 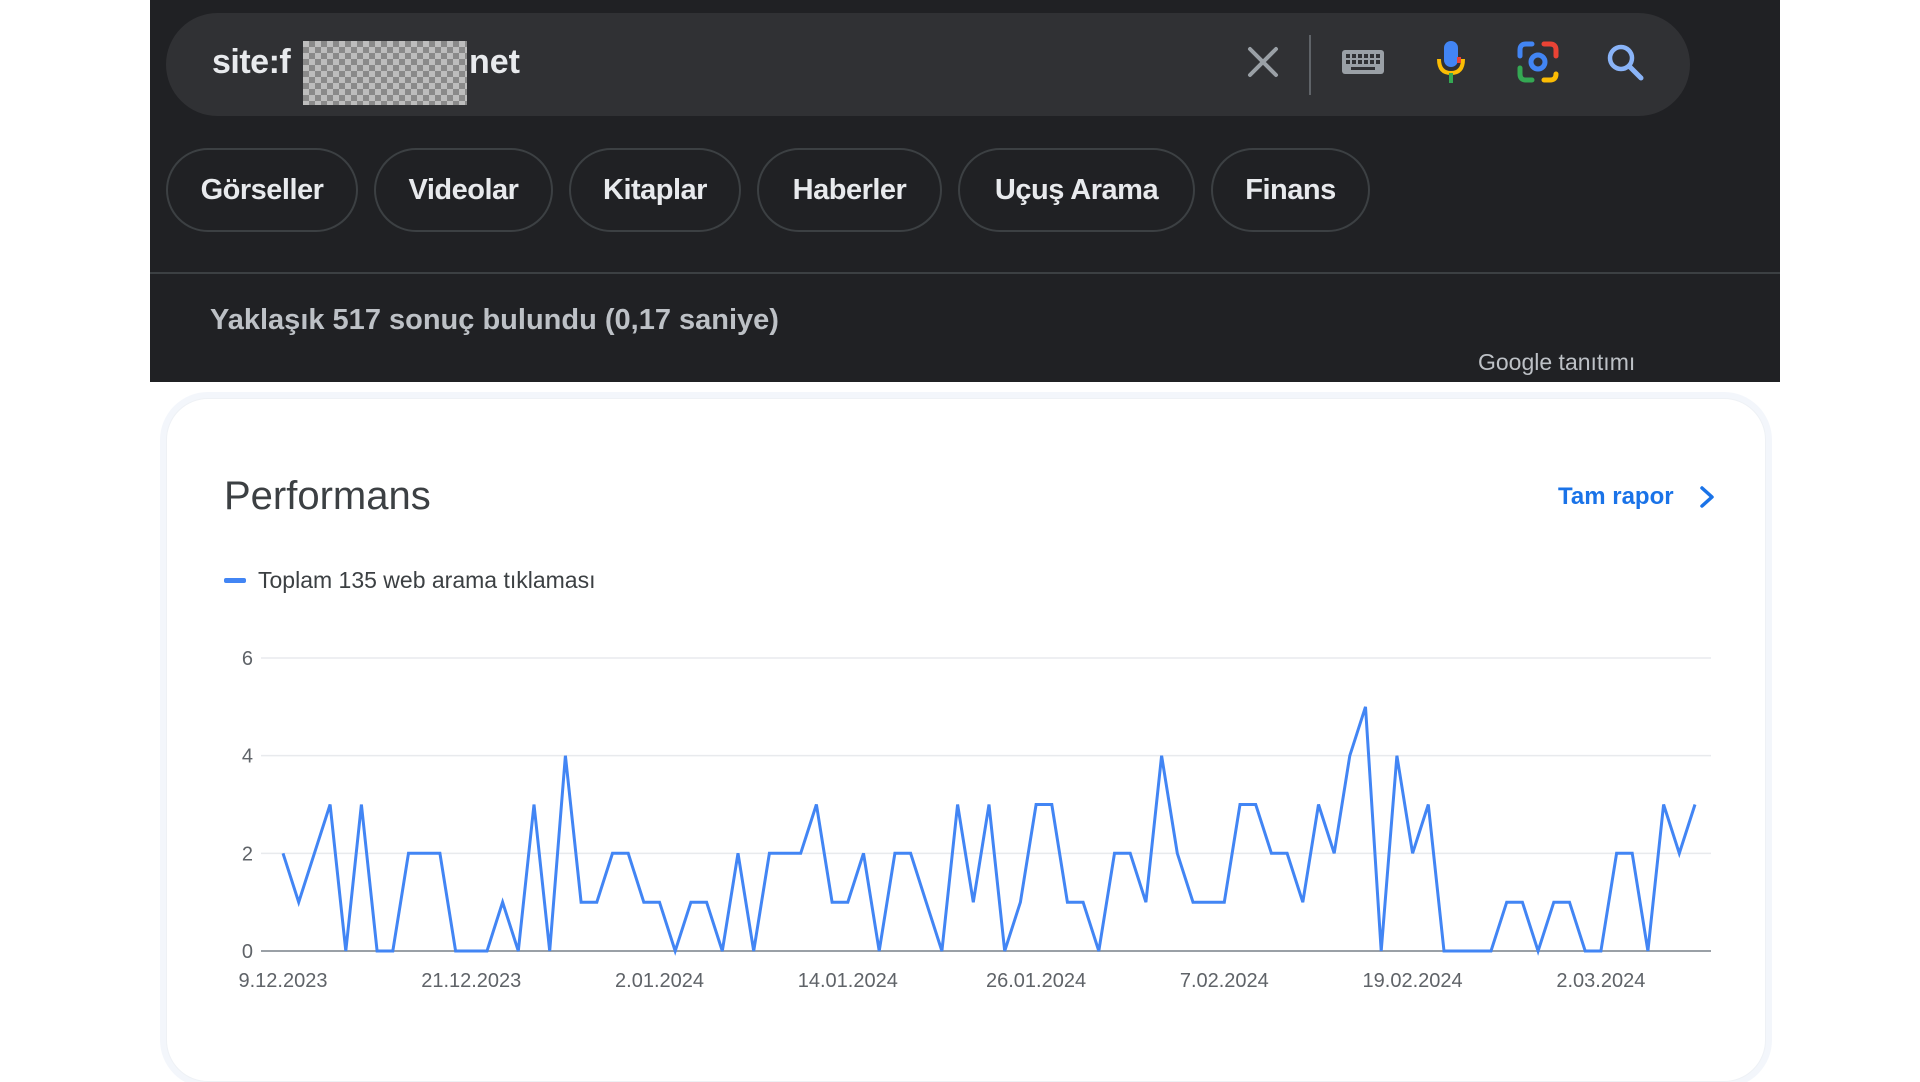 I want to click on chip-books: Kitaplar, so click(x=655, y=190).